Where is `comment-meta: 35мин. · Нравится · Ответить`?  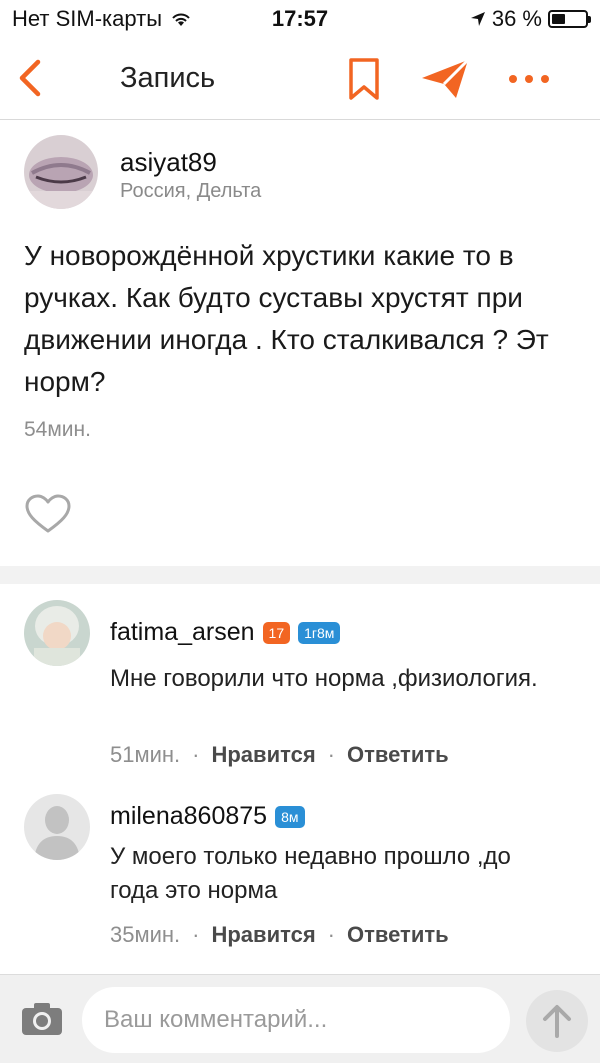
comment-meta: 35мин. · Нравится · Ответить is located at coordinates (279, 935).